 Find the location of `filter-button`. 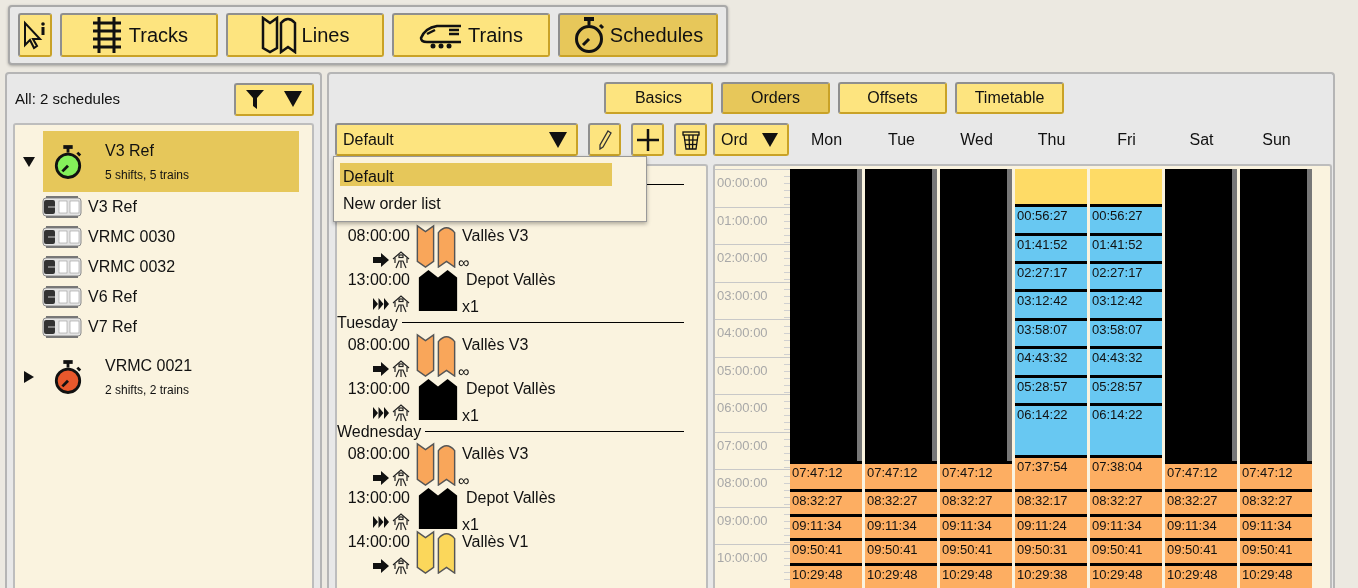

filter-button is located at coordinates (274, 99).